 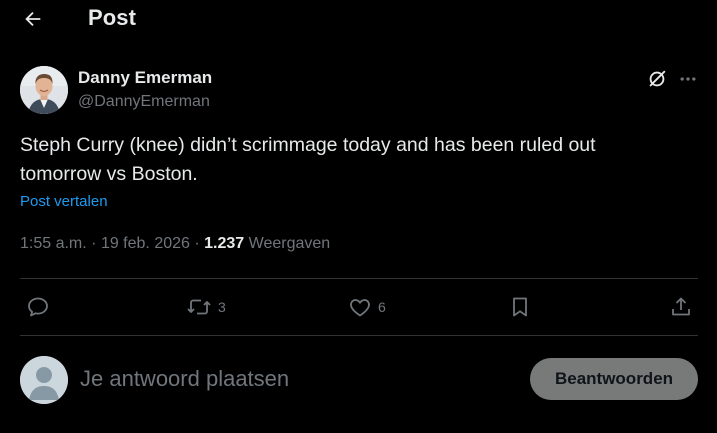 What do you see at coordinates (144, 102) in the screenshot?
I see `author-handle: @DannyEmerman` at bounding box center [144, 102].